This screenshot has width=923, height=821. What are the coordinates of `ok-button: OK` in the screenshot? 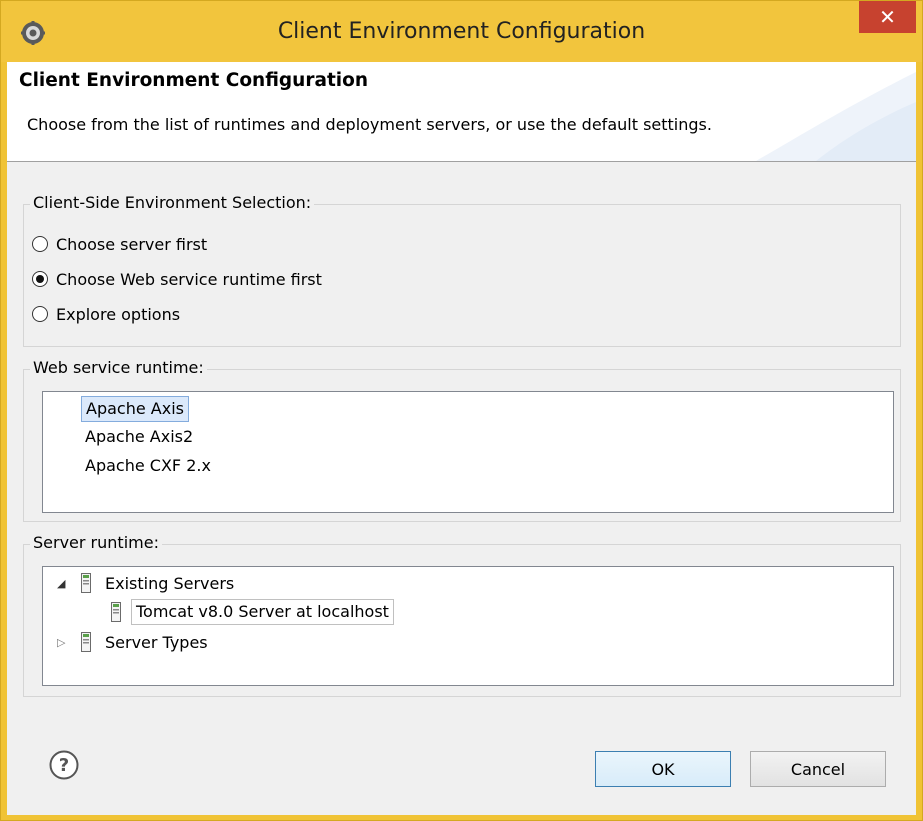 It's located at (663, 769).